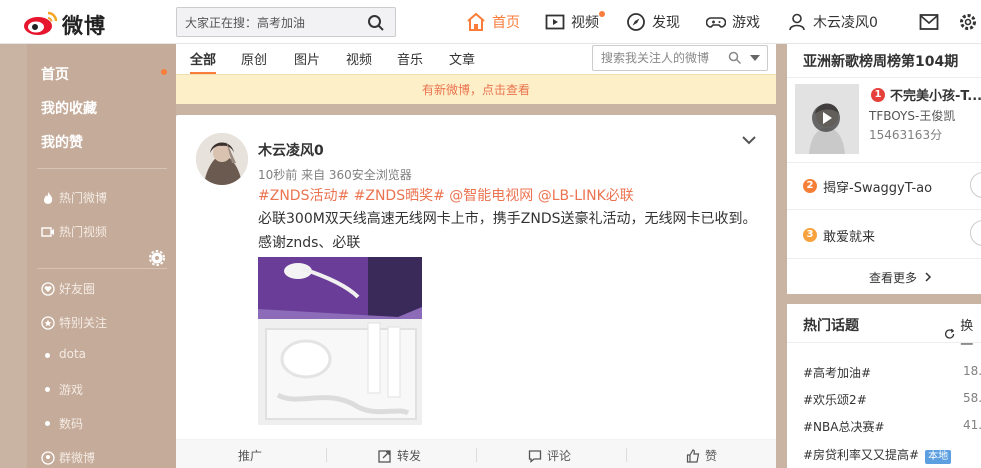  Describe the element at coordinates (476, 89) in the screenshot. I see `new-posts-notice: 有新微博，点击查看` at that location.